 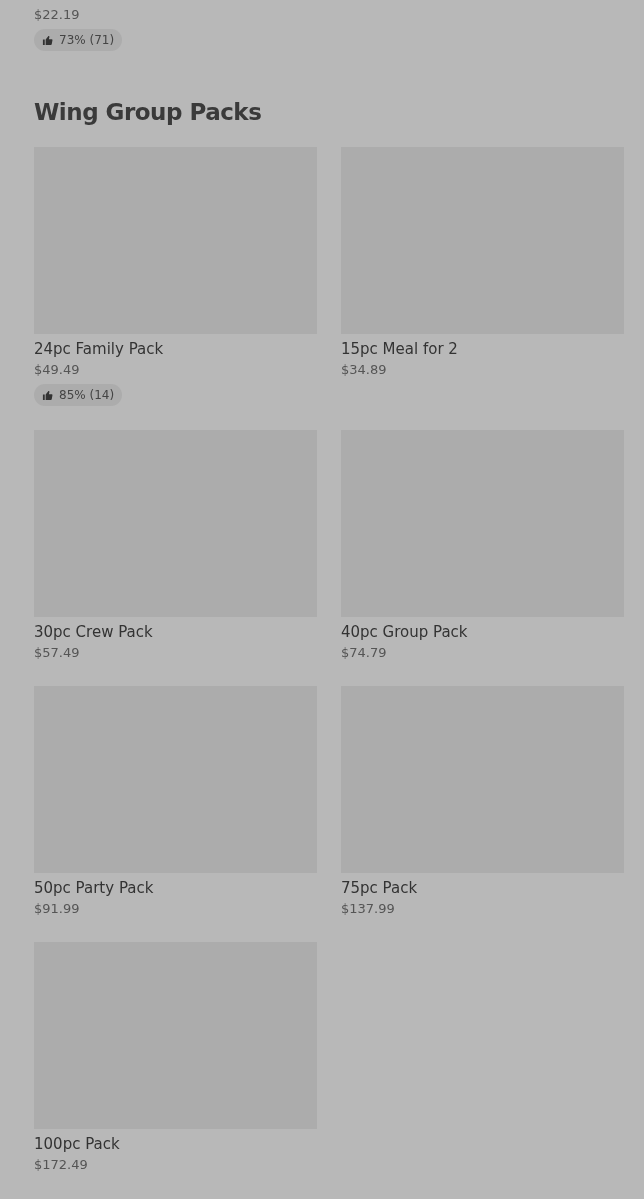 What do you see at coordinates (364, 370) in the screenshot?
I see `item-price: $34.89` at bounding box center [364, 370].